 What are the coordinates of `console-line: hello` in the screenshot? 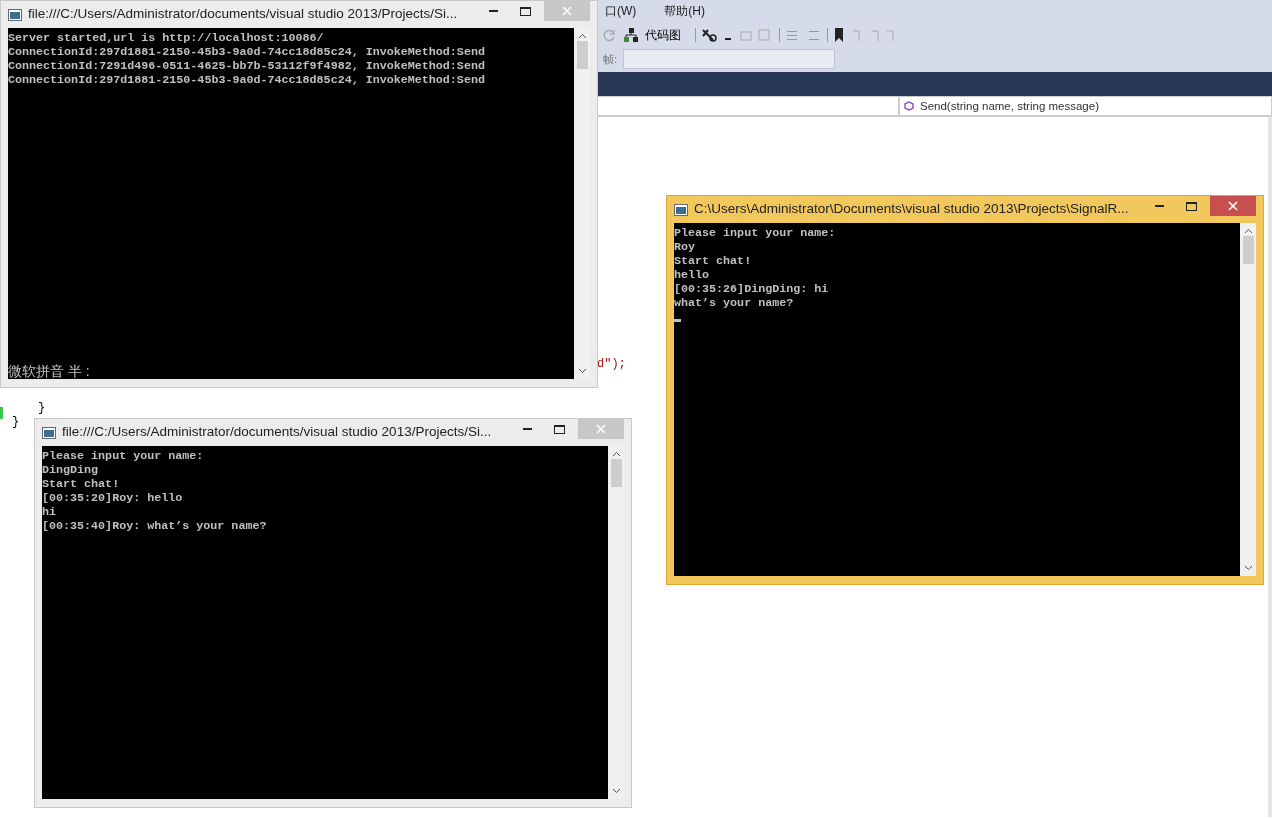 It's located at (692, 275).